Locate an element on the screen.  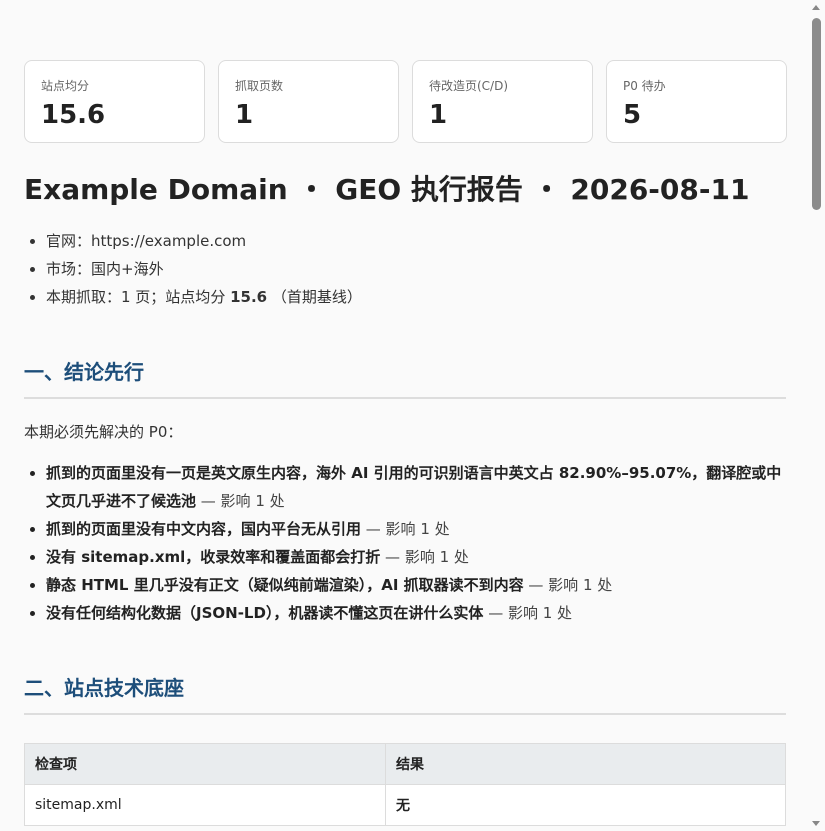
vertical-scrollbar is located at coordinates (816, 415).